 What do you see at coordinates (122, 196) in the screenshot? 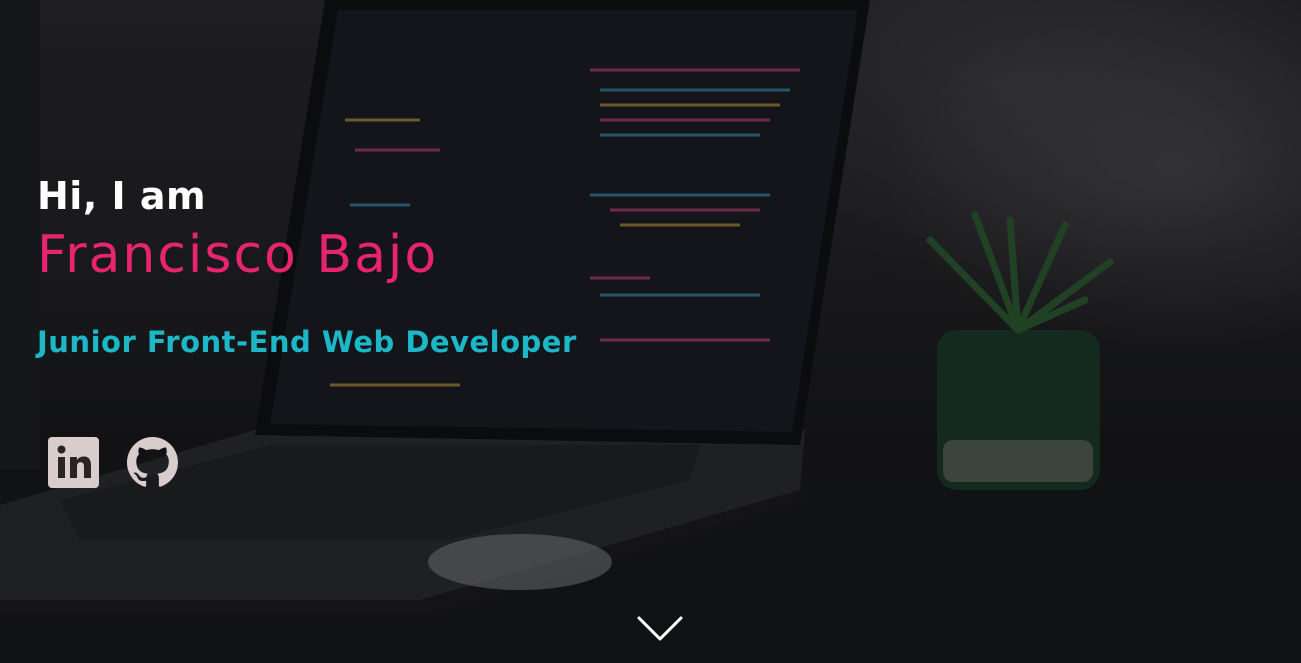
I see `greeting-text: Hi, I am` at bounding box center [122, 196].